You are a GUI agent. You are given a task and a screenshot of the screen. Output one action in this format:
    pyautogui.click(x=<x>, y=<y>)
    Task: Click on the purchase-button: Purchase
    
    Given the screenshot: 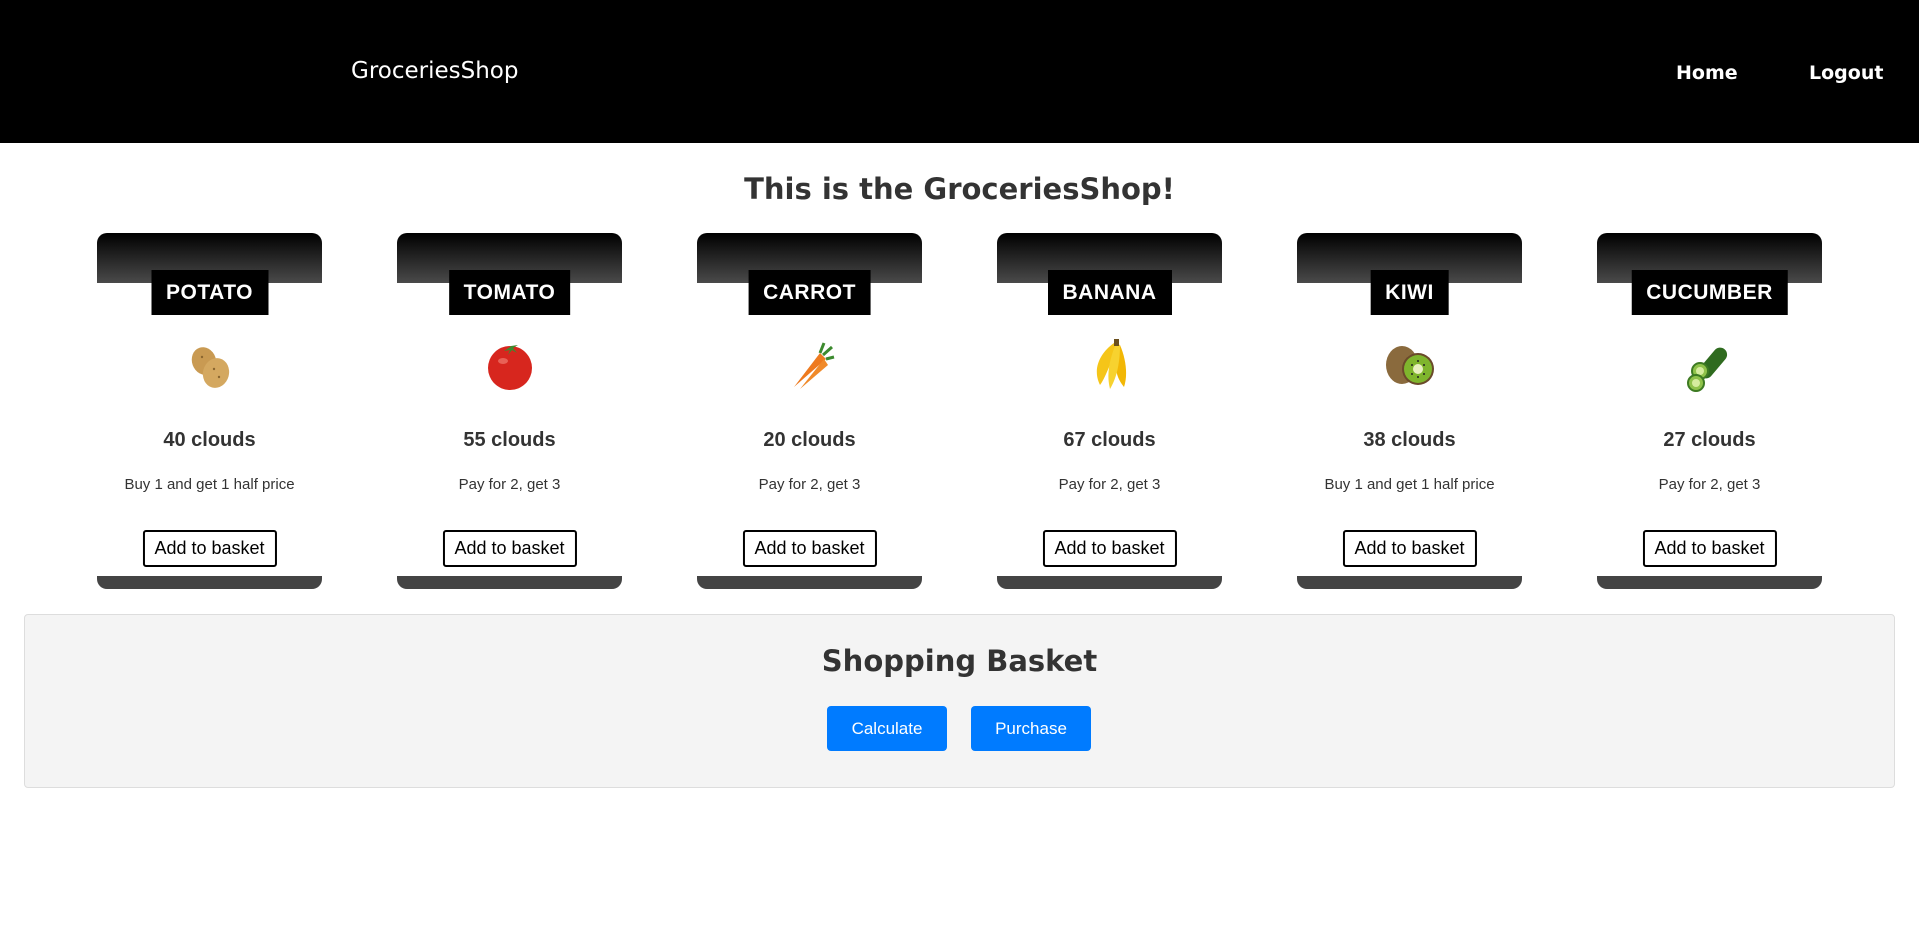 What is the action you would take?
    pyautogui.click(x=1031, y=728)
    